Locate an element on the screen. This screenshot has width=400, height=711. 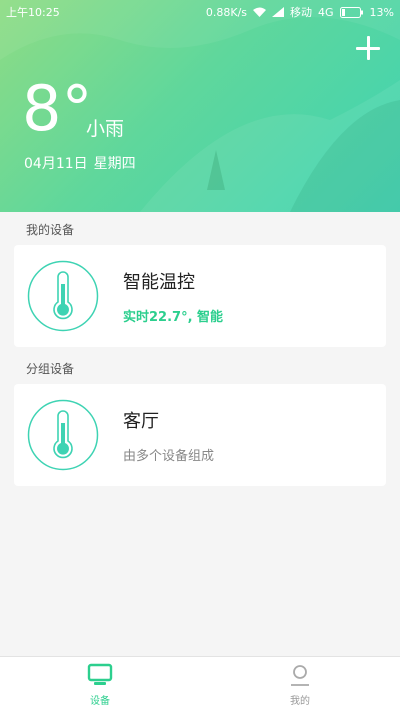
group-info: 客厅 由多个设备组成 is located at coordinates (168, 435).